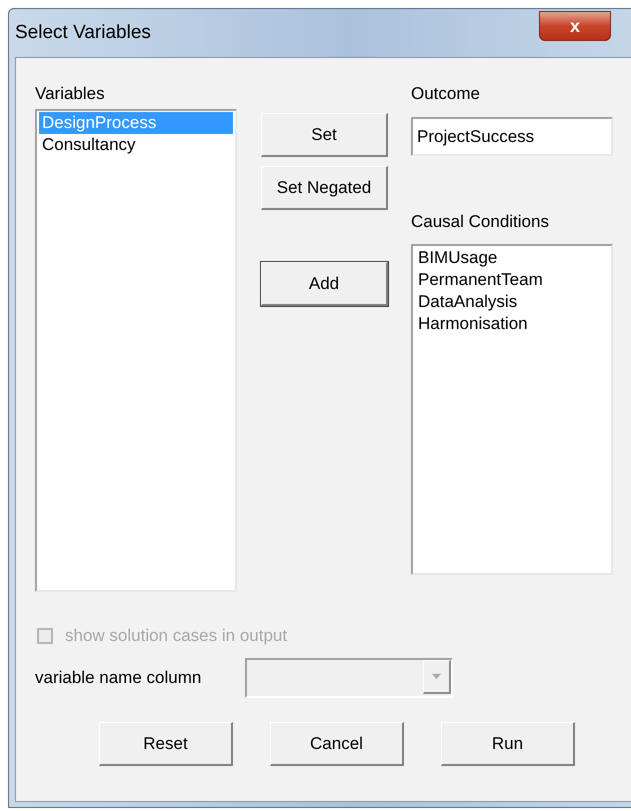 This screenshot has width=631, height=811. I want to click on action-button: Add, so click(324, 284).